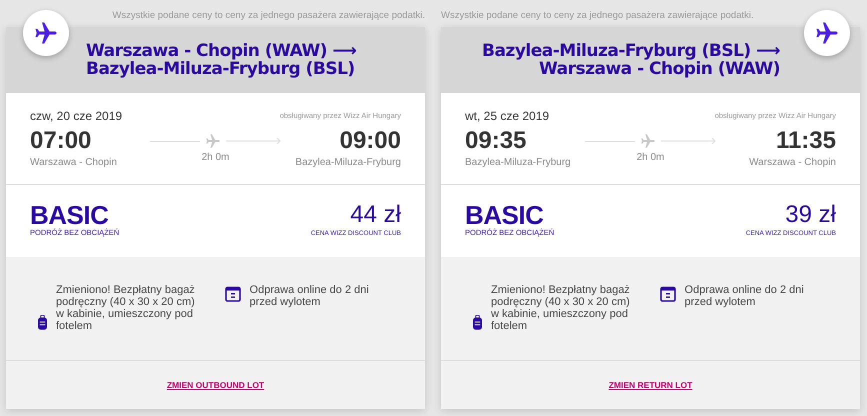 The height and width of the screenshot is (416, 867). What do you see at coordinates (215, 385) in the screenshot?
I see `change-flight-link: ZMIEN OUTBOUND LOT` at bounding box center [215, 385].